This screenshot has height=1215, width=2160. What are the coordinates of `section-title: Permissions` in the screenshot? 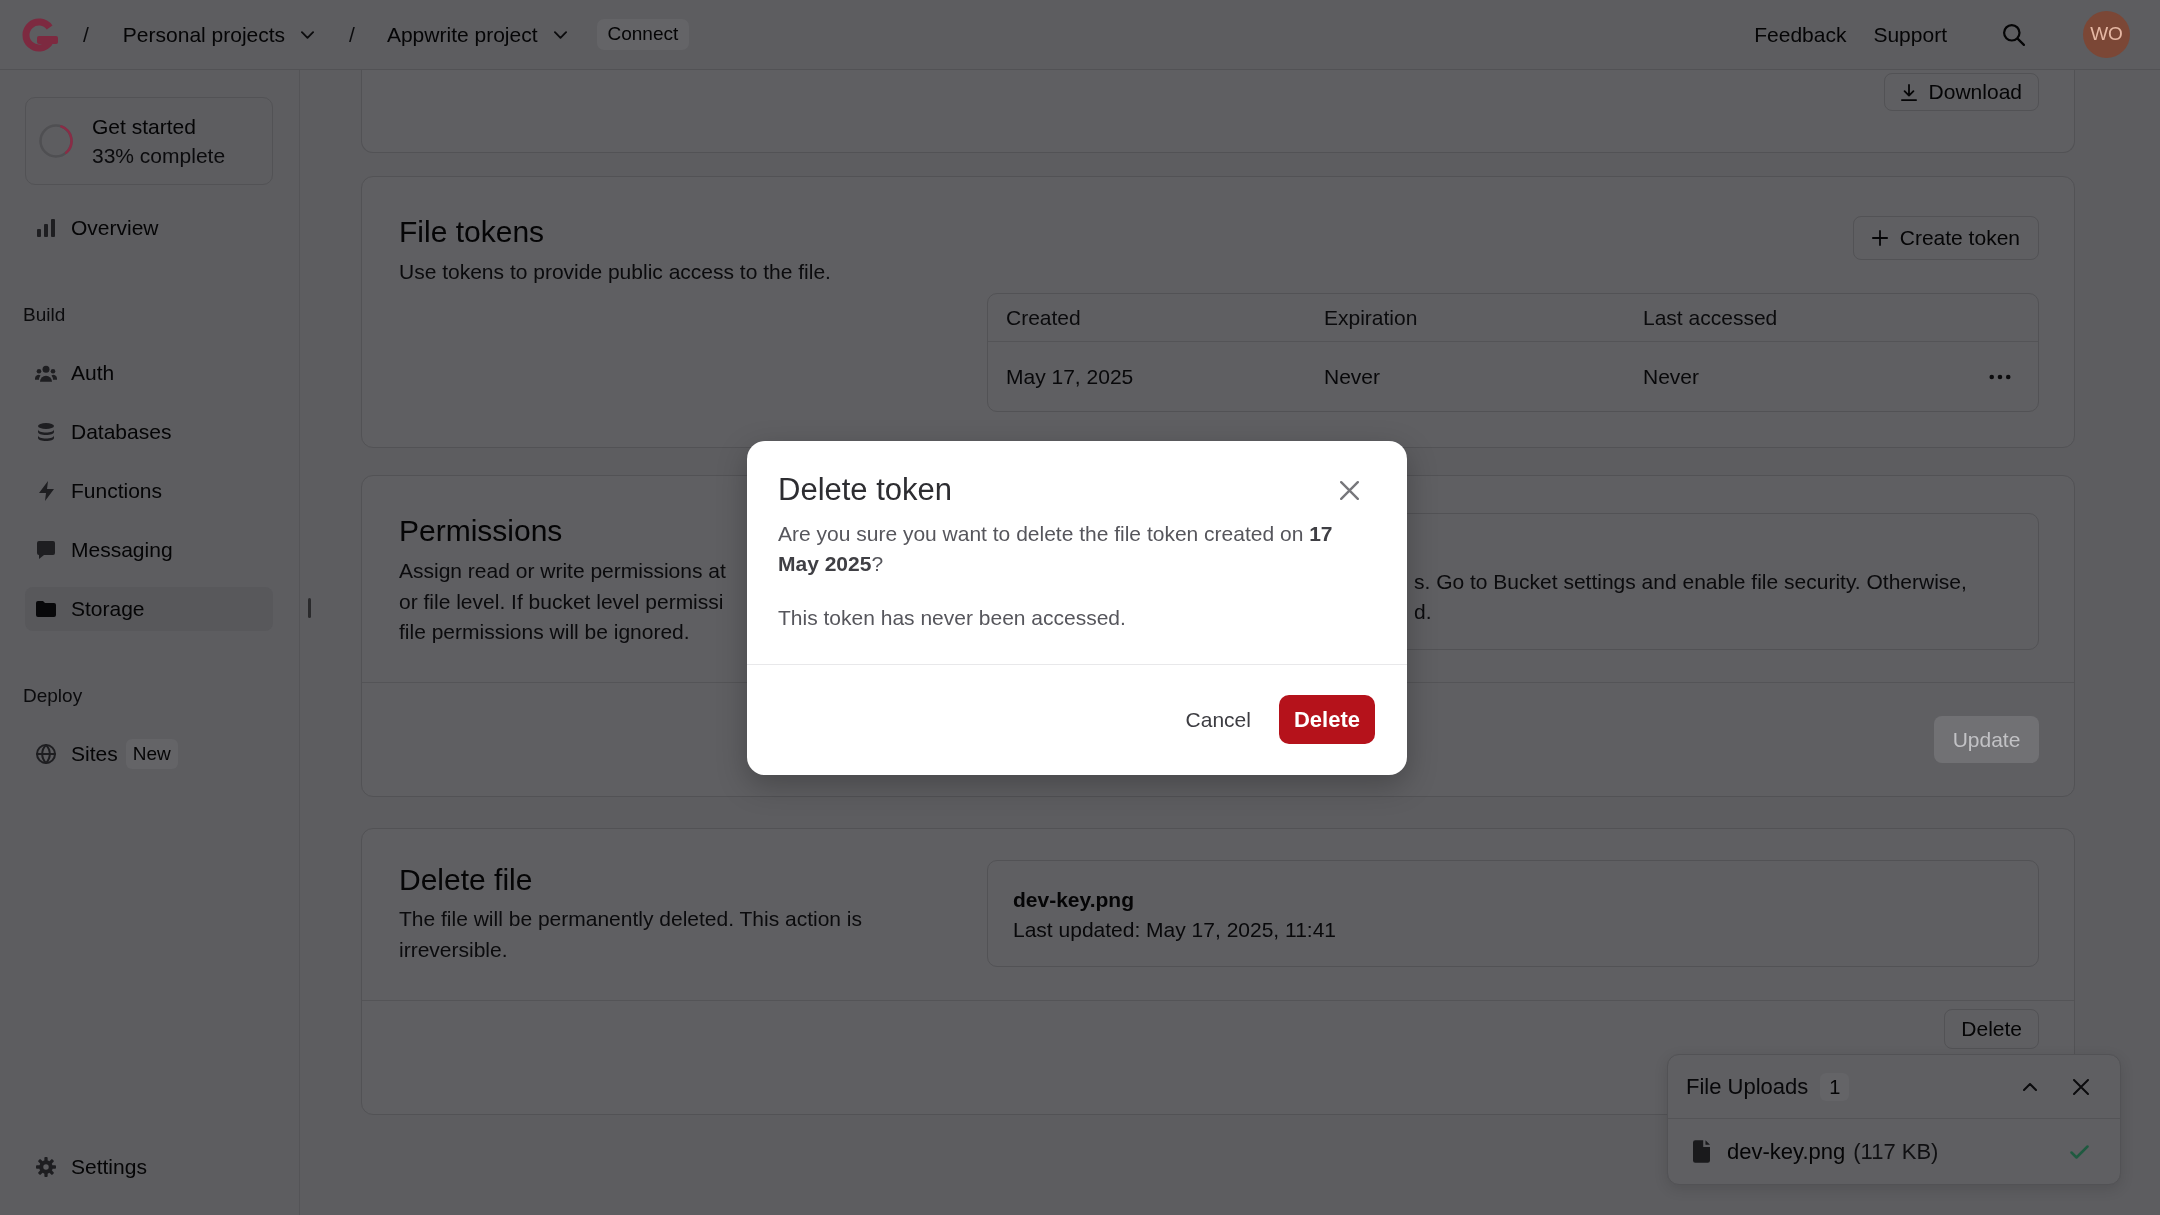 It's located at (481, 531).